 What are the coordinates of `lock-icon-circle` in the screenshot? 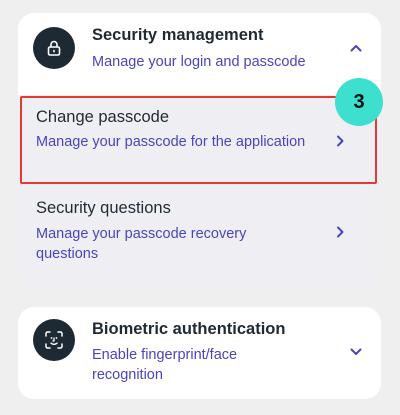 It's located at (54, 48).